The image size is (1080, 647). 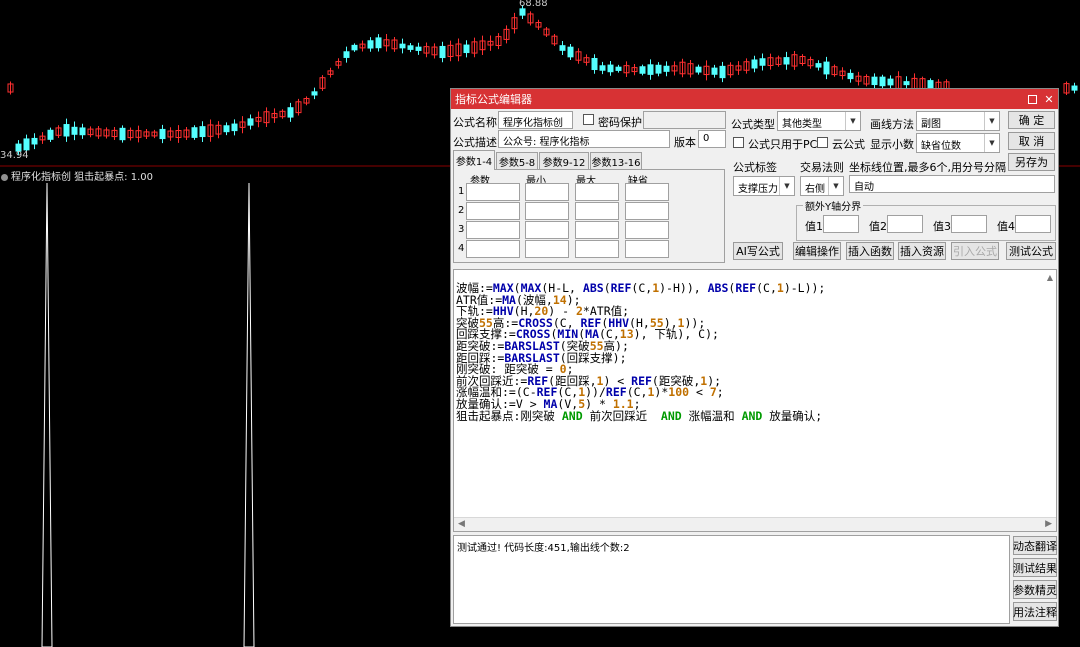 What do you see at coordinates (1035, 589) in the screenshot?
I see `param-wizard-button: 参数精灵` at bounding box center [1035, 589].